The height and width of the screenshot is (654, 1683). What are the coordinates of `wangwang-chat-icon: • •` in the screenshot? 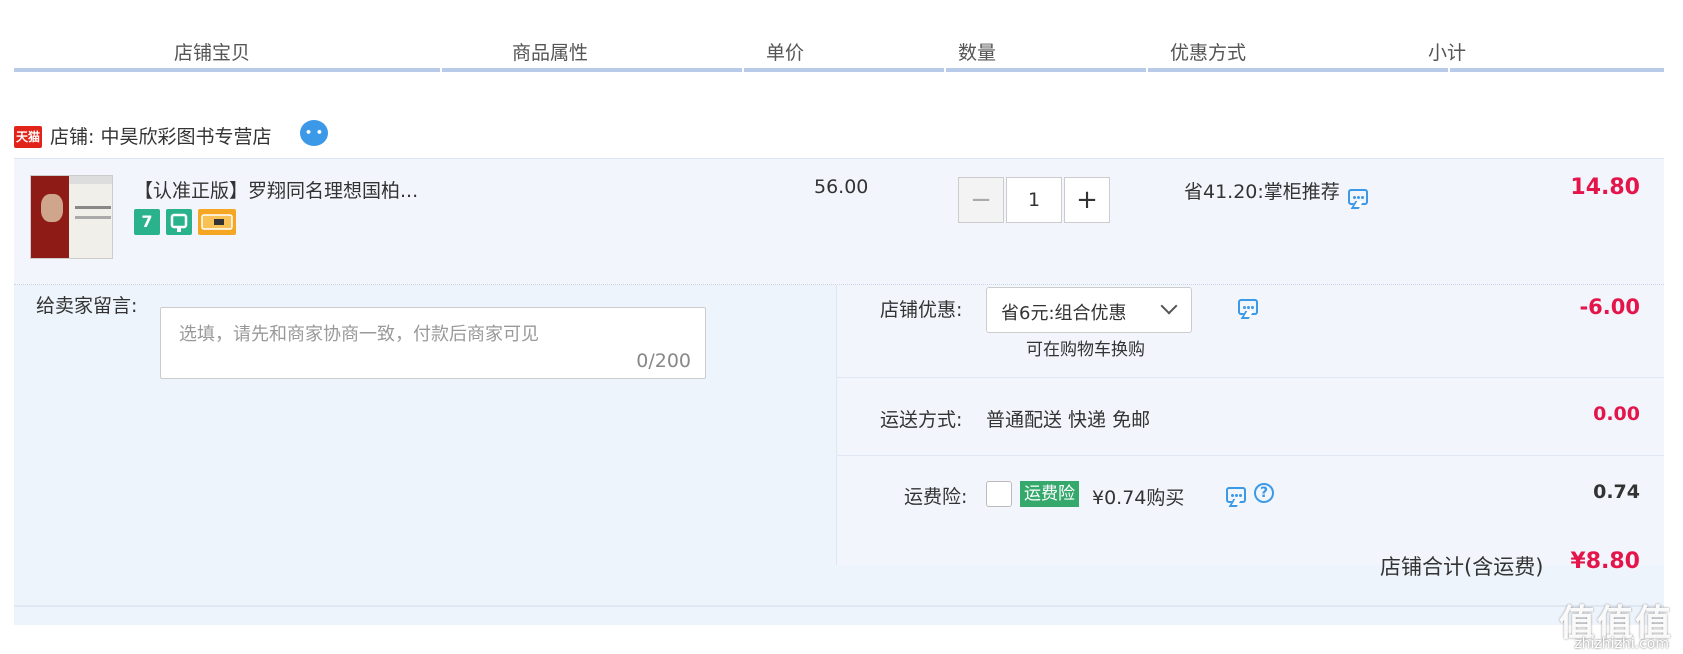 It's located at (314, 133).